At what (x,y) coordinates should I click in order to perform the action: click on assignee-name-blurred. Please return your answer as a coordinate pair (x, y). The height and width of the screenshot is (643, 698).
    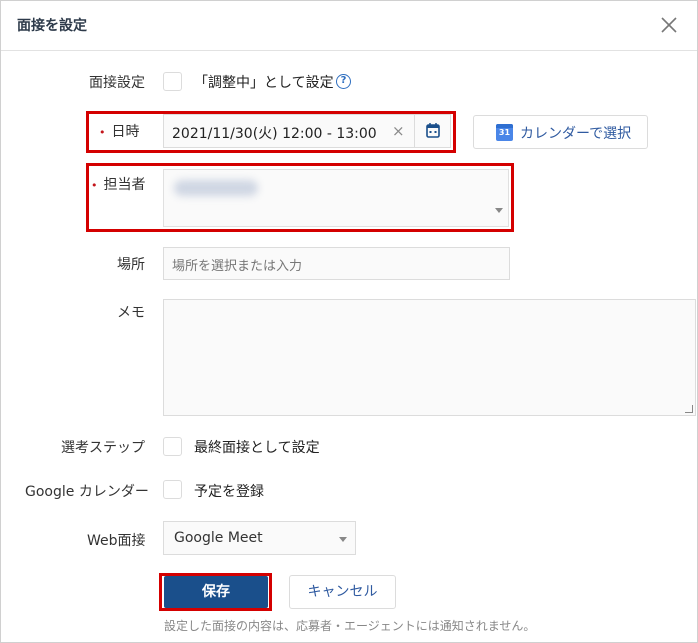
    Looking at the image, I should click on (216, 188).